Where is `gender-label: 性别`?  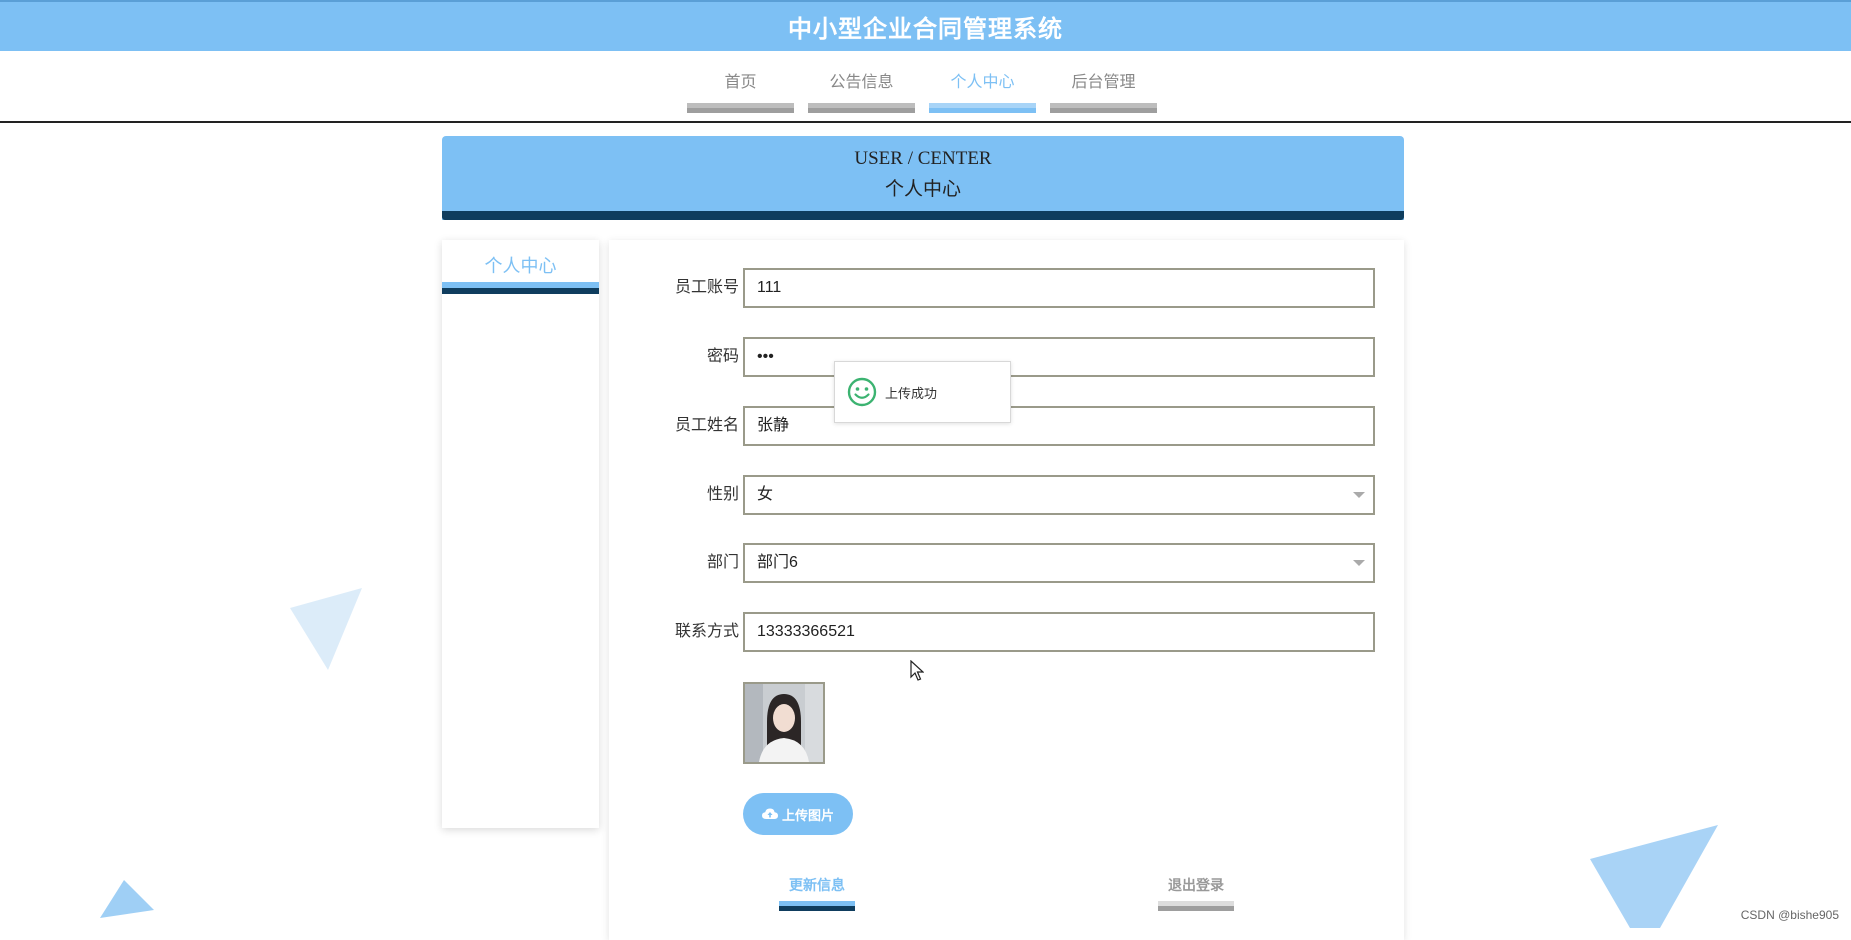 gender-label: 性别 is located at coordinates (722, 494).